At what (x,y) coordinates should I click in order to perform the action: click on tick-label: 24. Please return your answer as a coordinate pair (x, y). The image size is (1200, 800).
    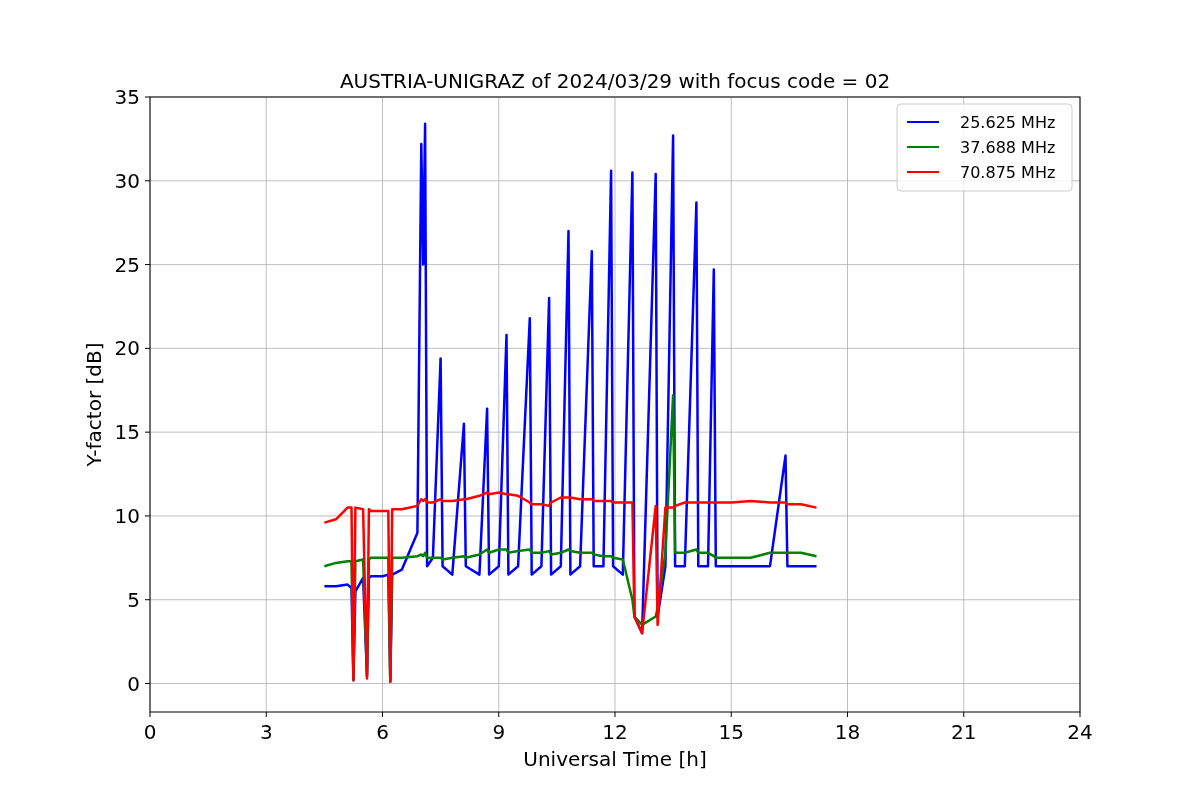
    Looking at the image, I should click on (1080, 732).